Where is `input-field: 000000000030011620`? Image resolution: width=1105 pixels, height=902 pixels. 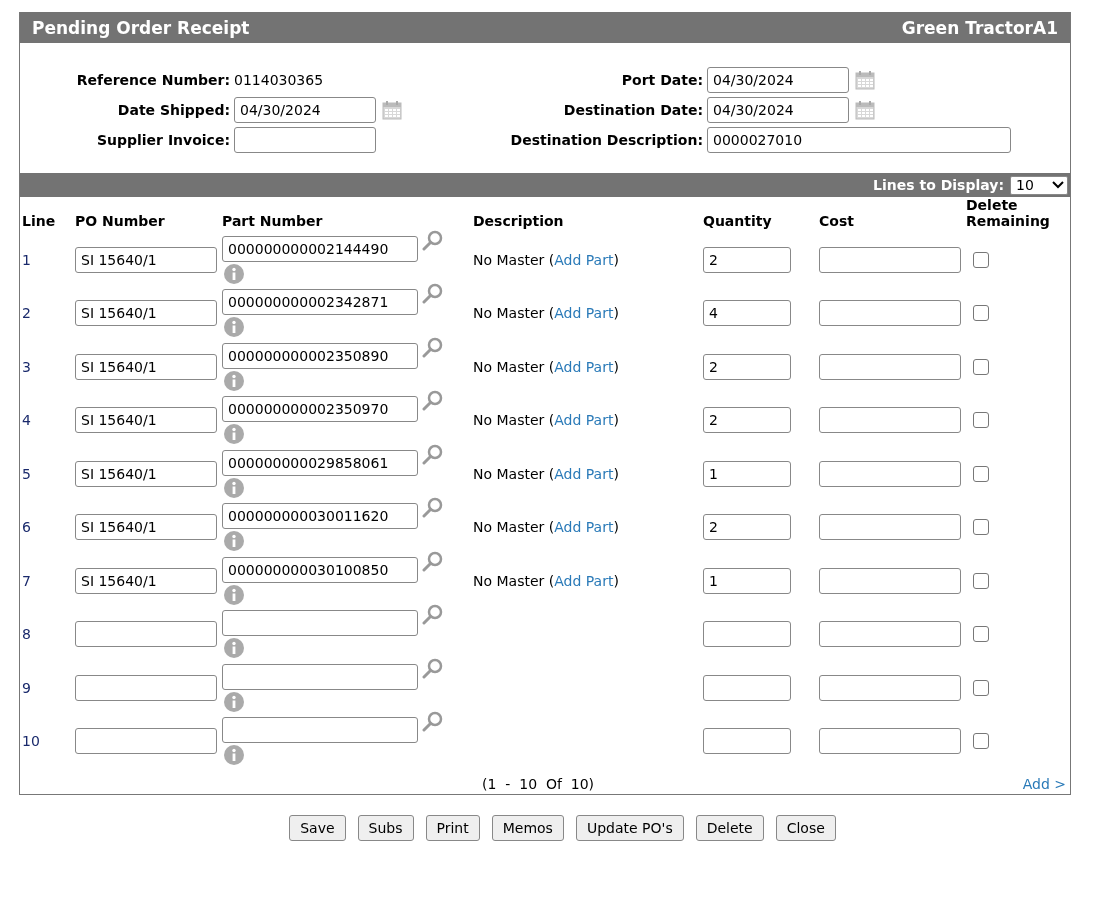
input-field: 000000000030011620 is located at coordinates (320, 516).